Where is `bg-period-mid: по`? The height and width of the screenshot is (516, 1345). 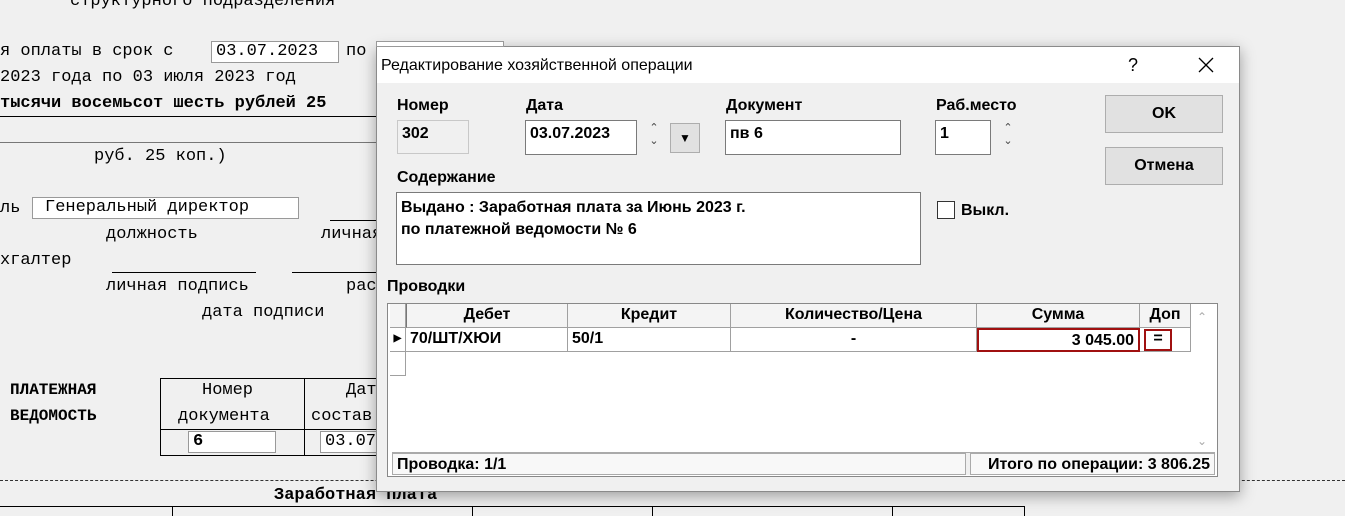 bg-period-mid: по is located at coordinates (356, 51).